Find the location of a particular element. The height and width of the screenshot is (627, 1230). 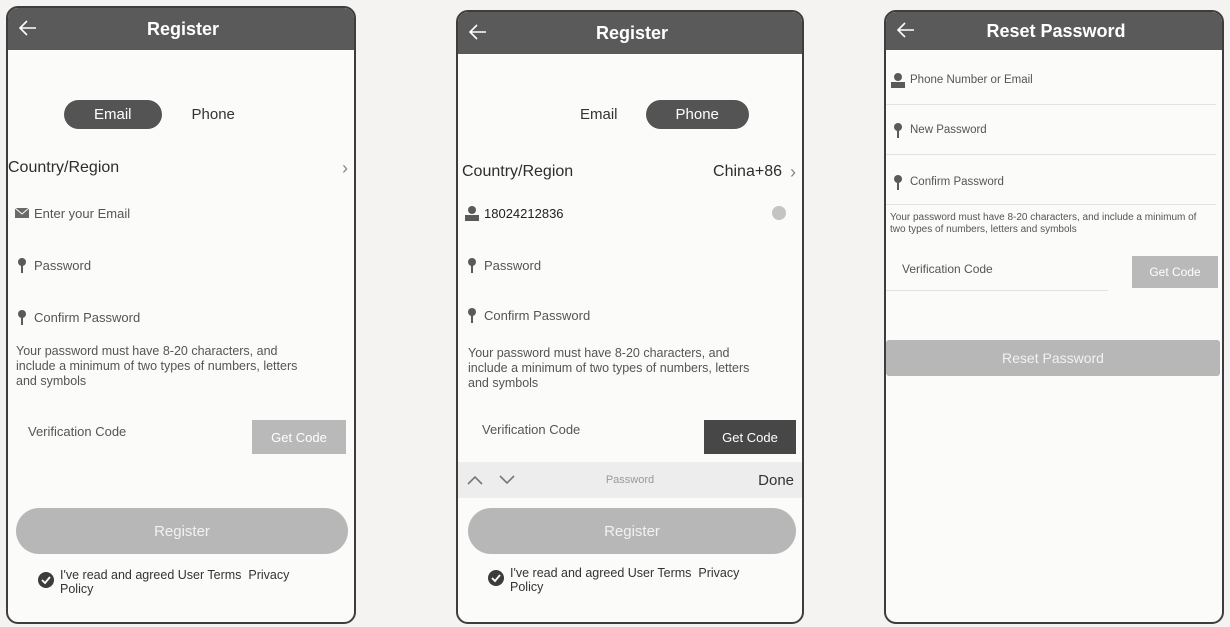

keyboard-toolbar: Password Done is located at coordinates (630, 480).